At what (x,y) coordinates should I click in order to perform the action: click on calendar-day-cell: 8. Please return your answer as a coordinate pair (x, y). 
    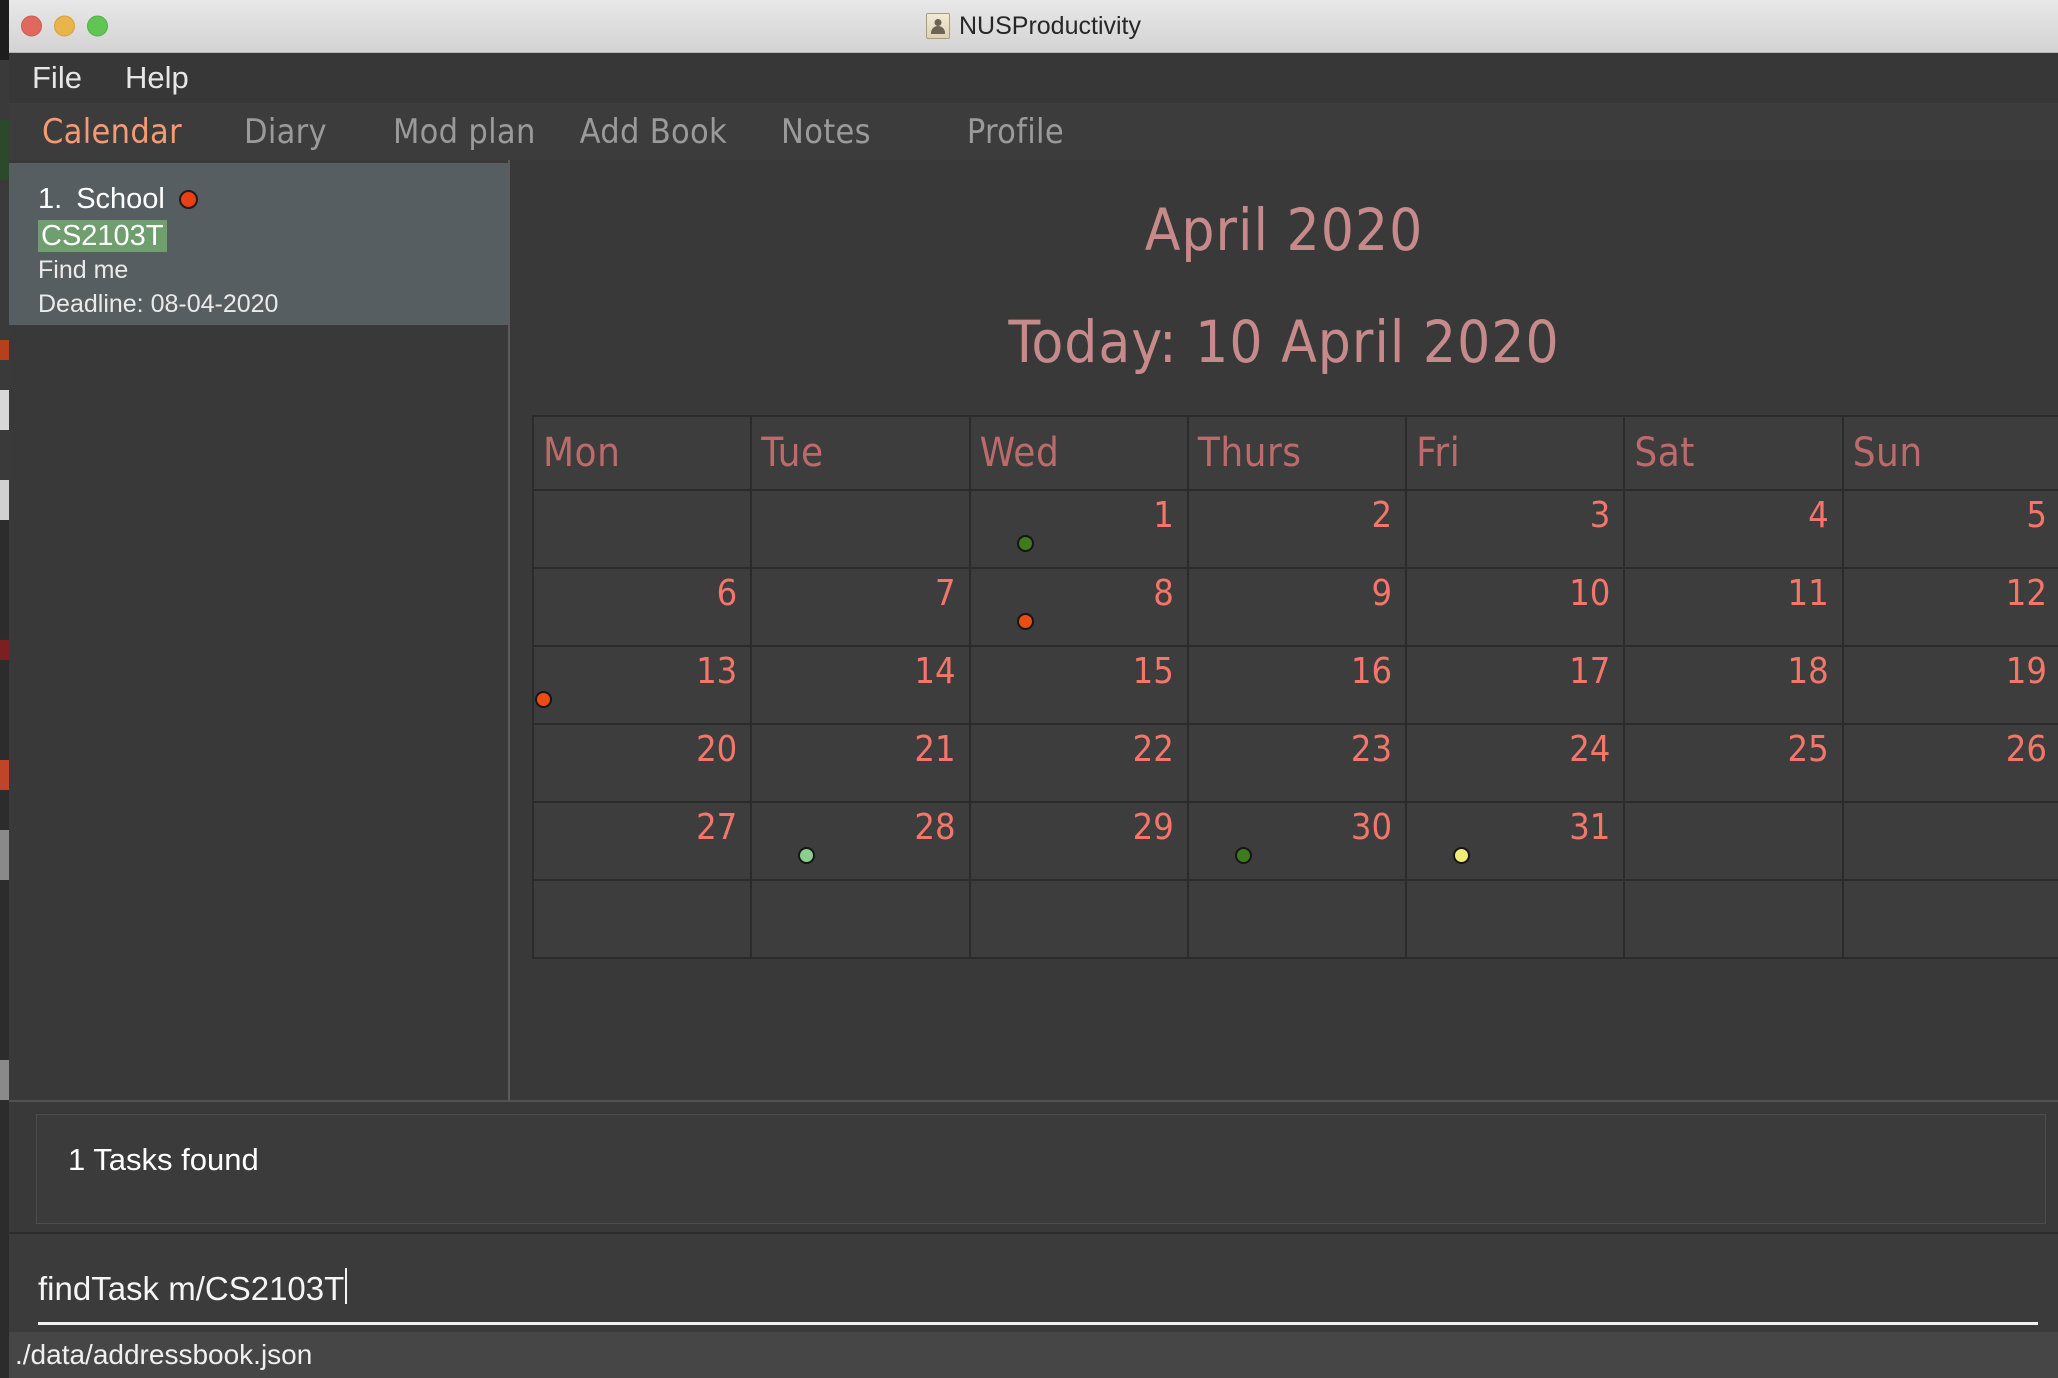
    Looking at the image, I should click on (1078, 607).